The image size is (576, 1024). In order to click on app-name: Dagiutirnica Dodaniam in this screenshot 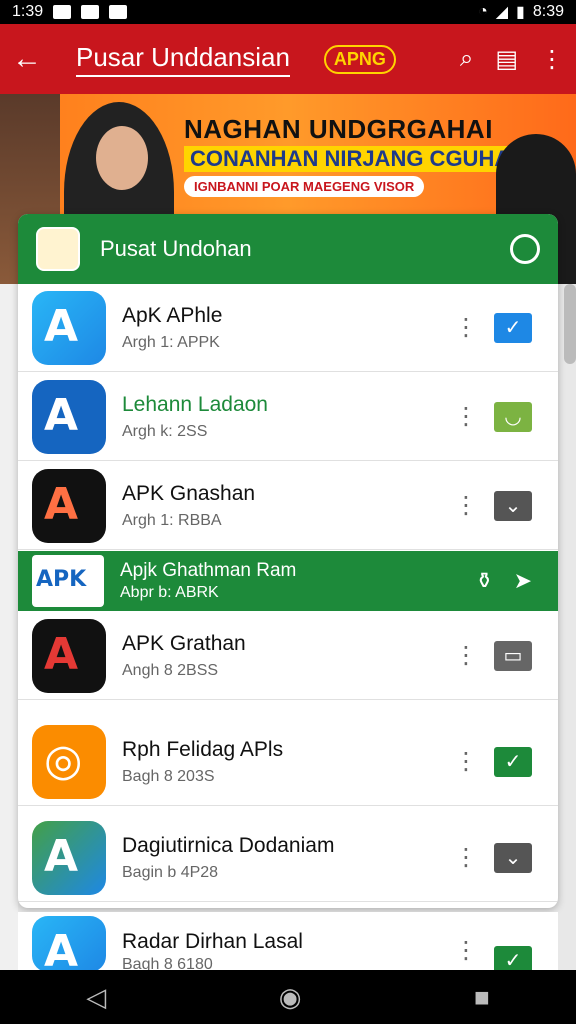, I will do `click(228, 845)`.